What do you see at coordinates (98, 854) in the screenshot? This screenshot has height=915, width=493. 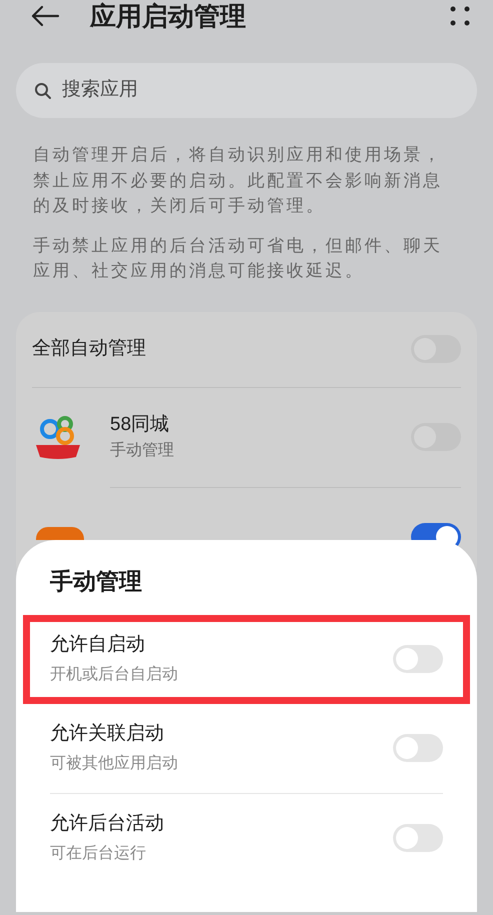 I see `option-description: 可在后台运行` at bounding box center [98, 854].